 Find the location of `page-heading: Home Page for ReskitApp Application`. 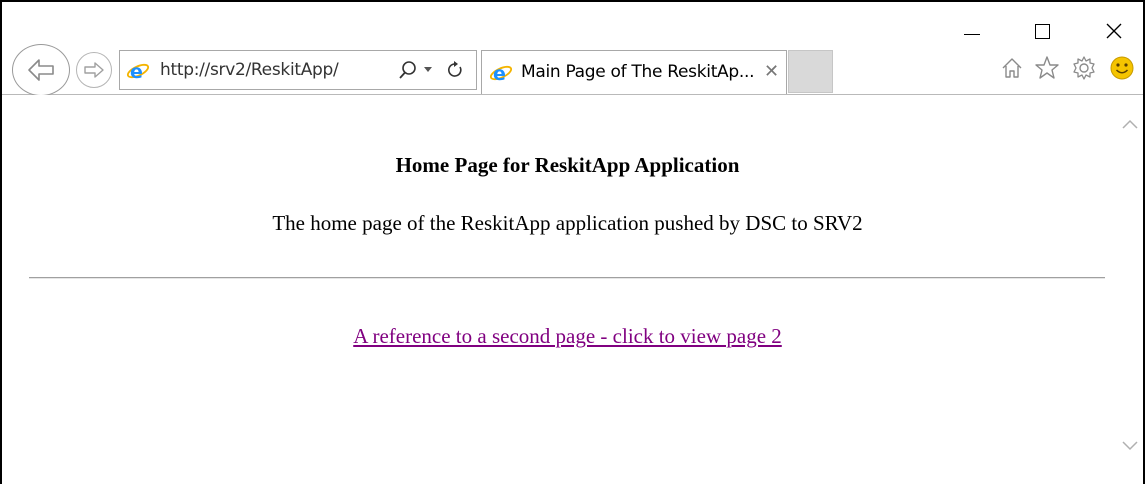

page-heading: Home Page for ReskitApp Application is located at coordinates (567, 165).